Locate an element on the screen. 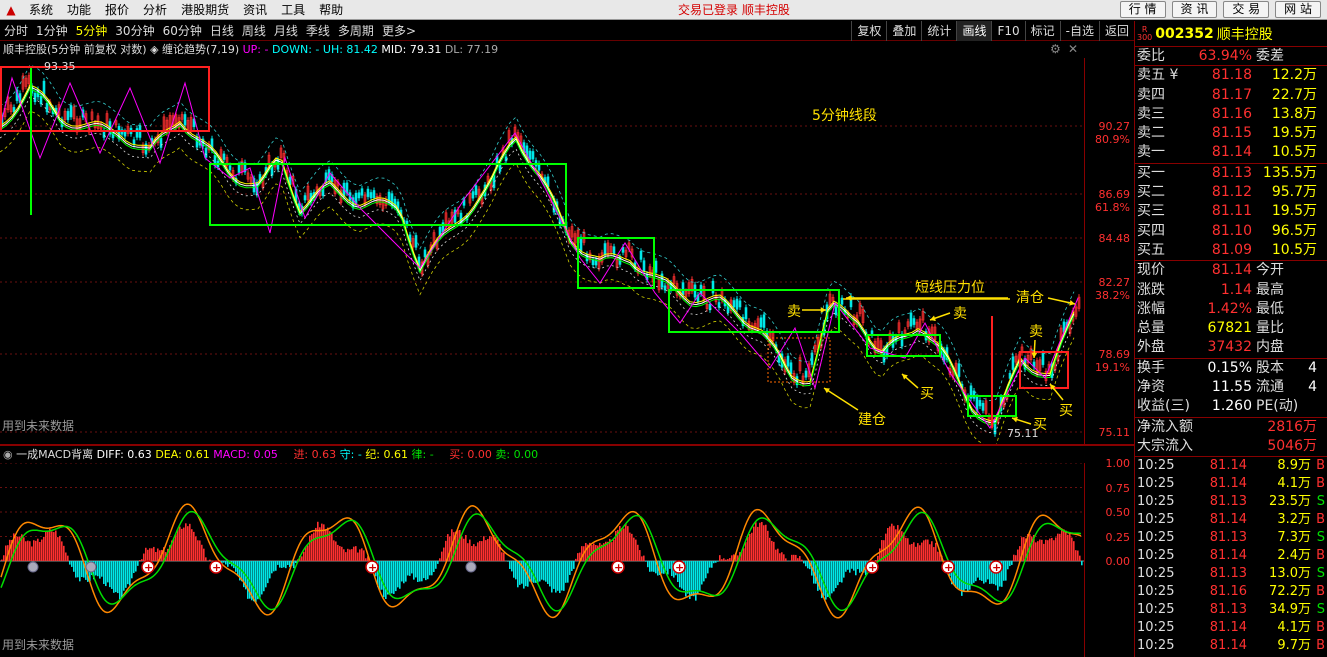 The image size is (1327, 657). tick-row: 10:25 81.13 23.5万 S is located at coordinates (1231, 502).